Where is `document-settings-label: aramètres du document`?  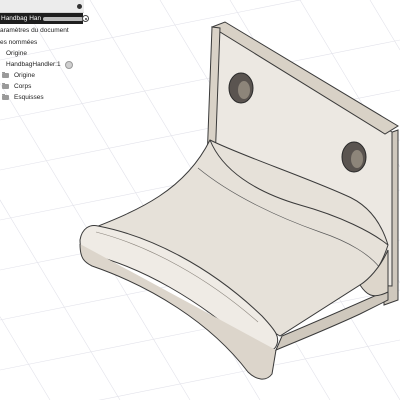
document-settings-label: aramètres du document is located at coordinates (34, 30).